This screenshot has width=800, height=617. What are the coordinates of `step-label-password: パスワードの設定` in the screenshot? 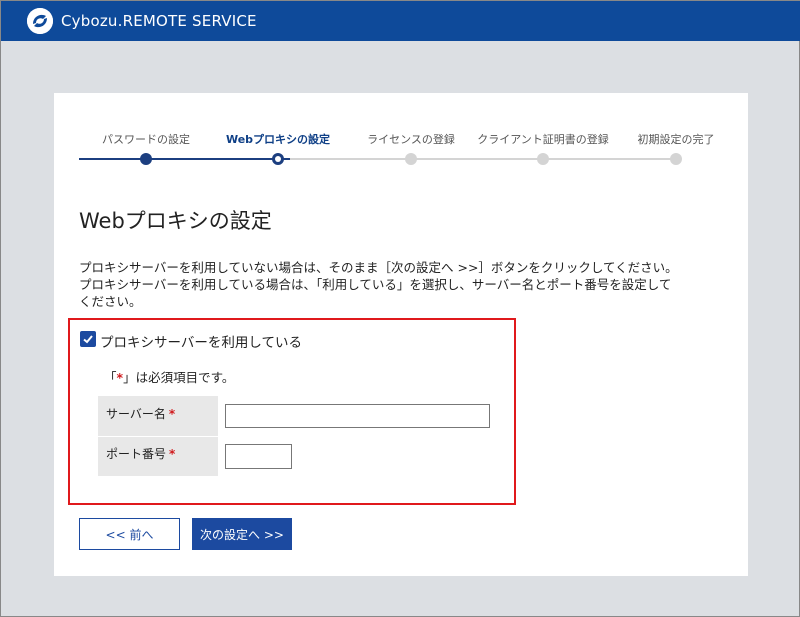 It's located at (146, 139).